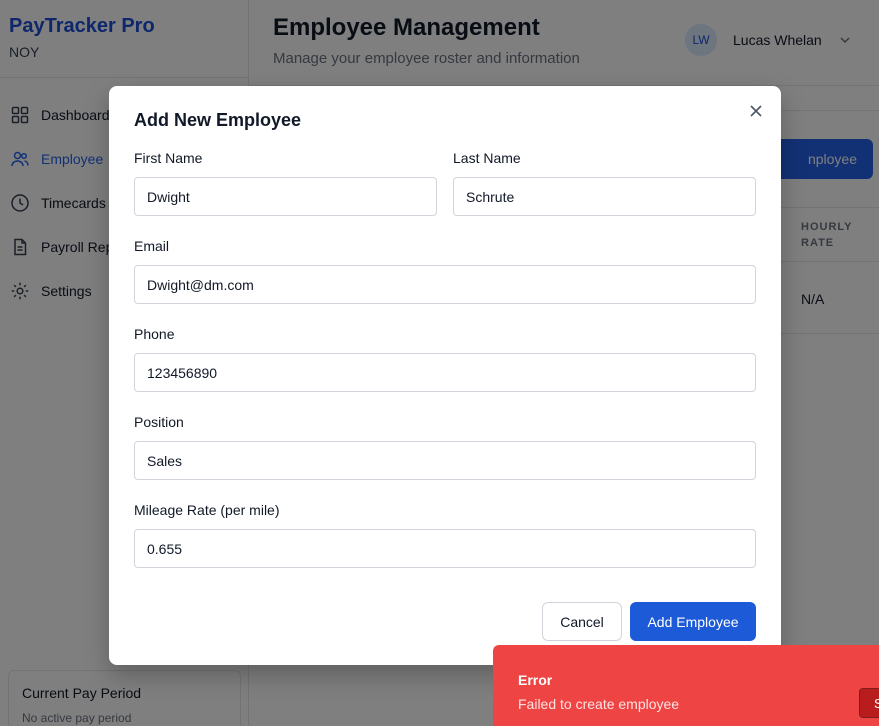 The width and height of the screenshot is (879, 726). I want to click on cancel-button: Cancel, so click(582, 621).